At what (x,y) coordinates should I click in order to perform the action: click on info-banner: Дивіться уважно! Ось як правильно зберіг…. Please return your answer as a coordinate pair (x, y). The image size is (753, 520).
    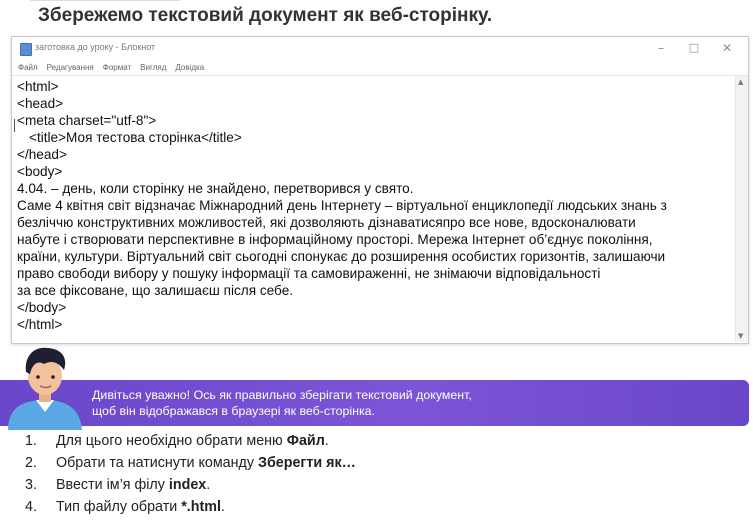
    Looking at the image, I should click on (374, 403).